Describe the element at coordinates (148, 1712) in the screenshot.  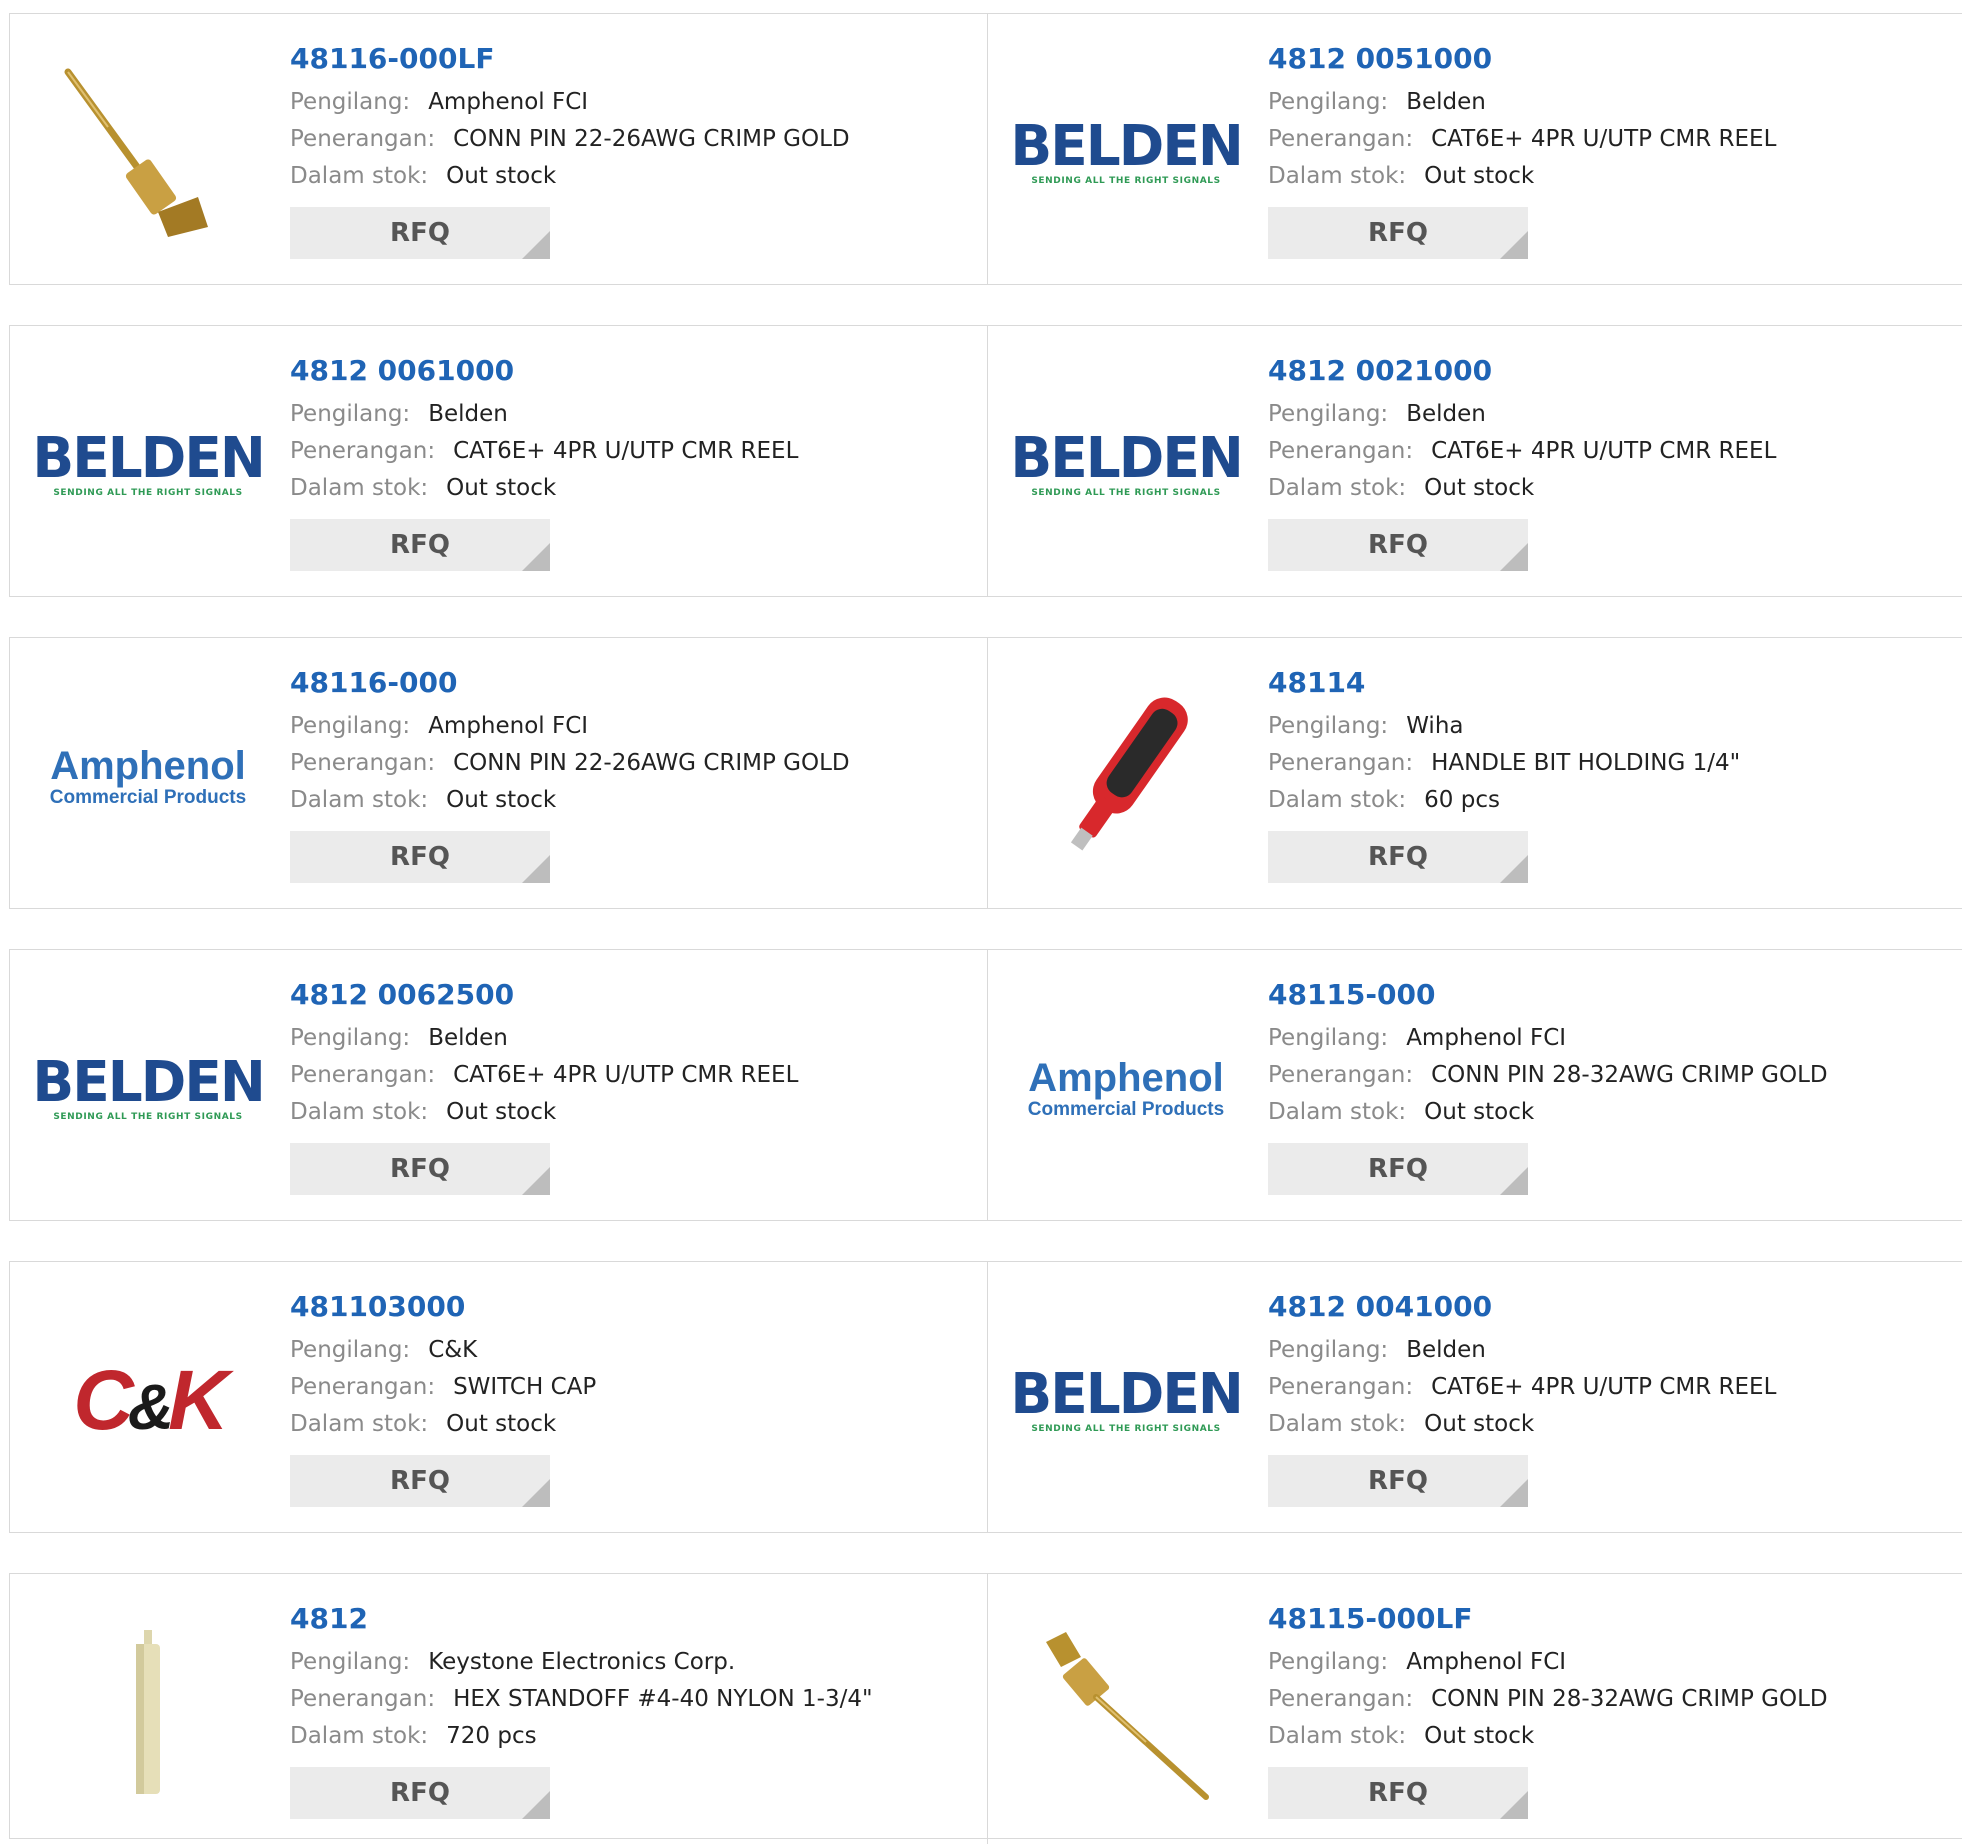
I see `standoff-image` at that location.